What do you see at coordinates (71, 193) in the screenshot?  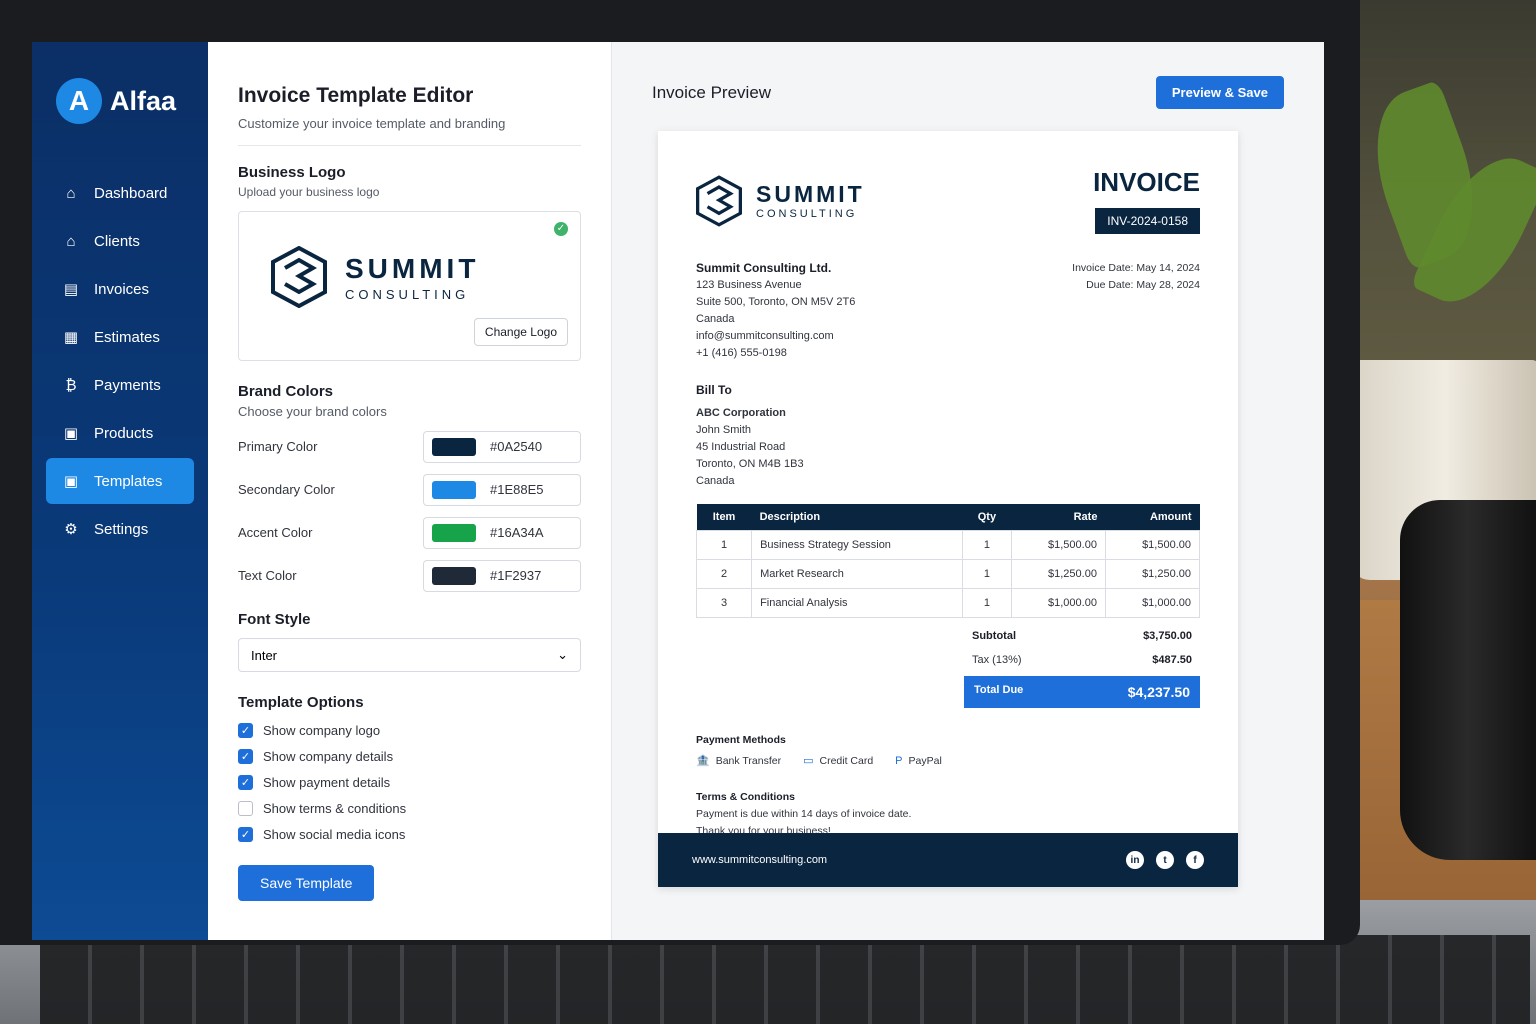 I see `home-icon: ⌂` at bounding box center [71, 193].